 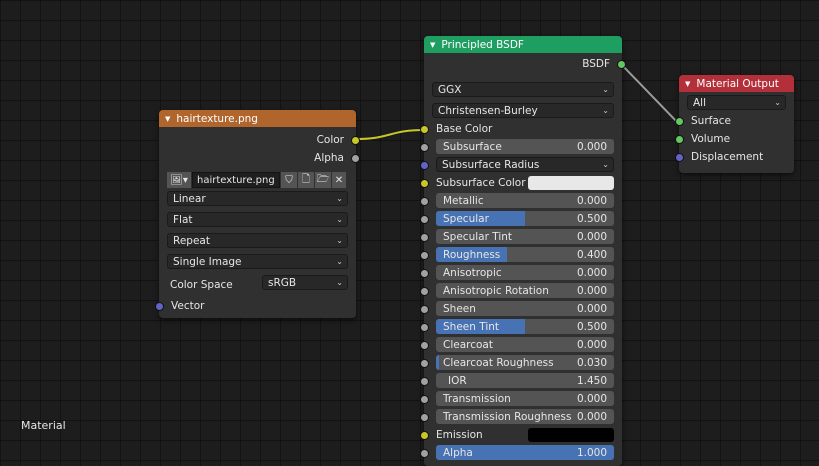 I want to click on new-image-icon: 🗋, so click(x=306, y=180).